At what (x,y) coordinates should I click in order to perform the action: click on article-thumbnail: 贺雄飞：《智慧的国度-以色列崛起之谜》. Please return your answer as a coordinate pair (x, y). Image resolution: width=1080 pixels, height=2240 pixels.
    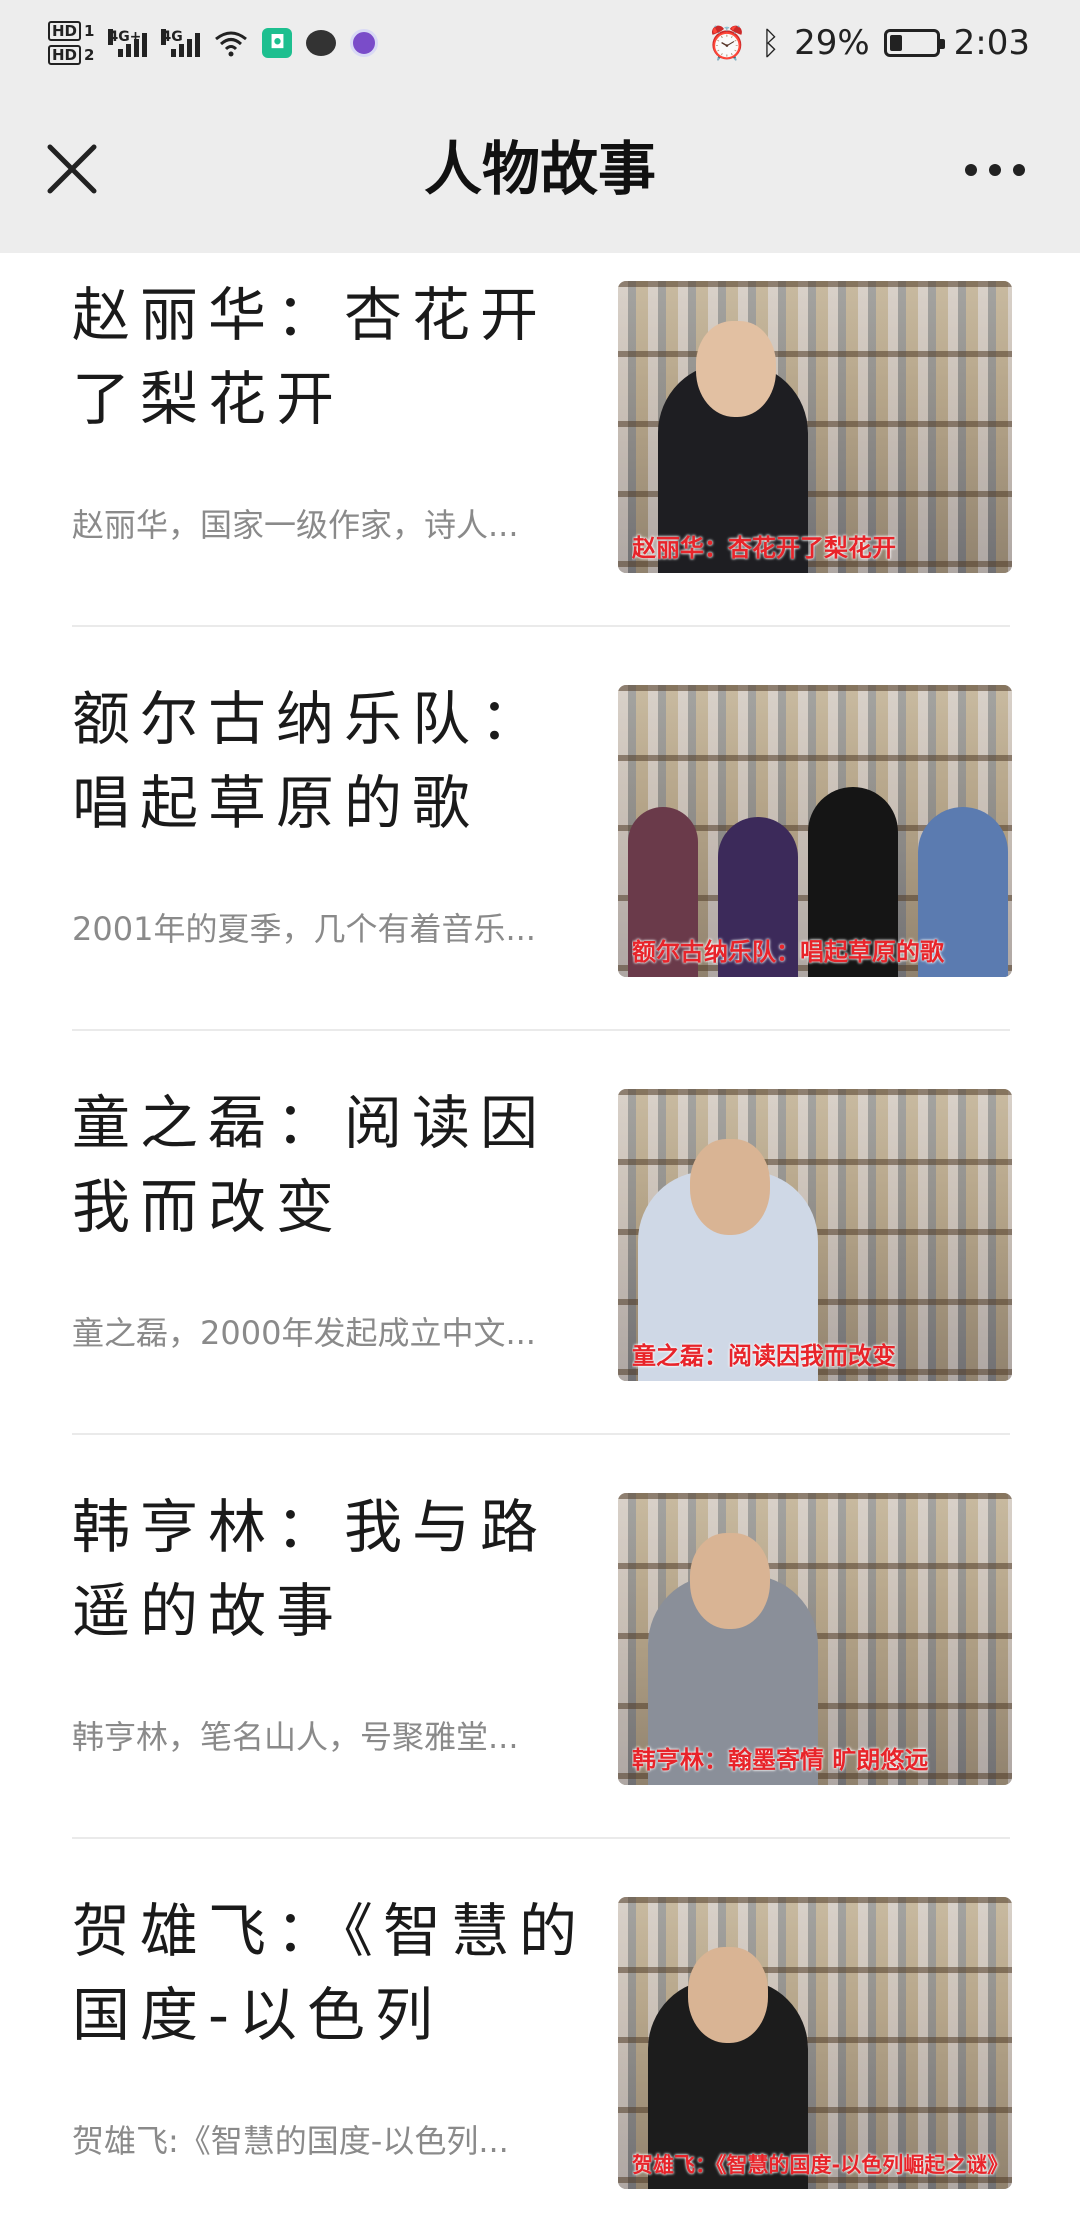
    Looking at the image, I should click on (815, 2043).